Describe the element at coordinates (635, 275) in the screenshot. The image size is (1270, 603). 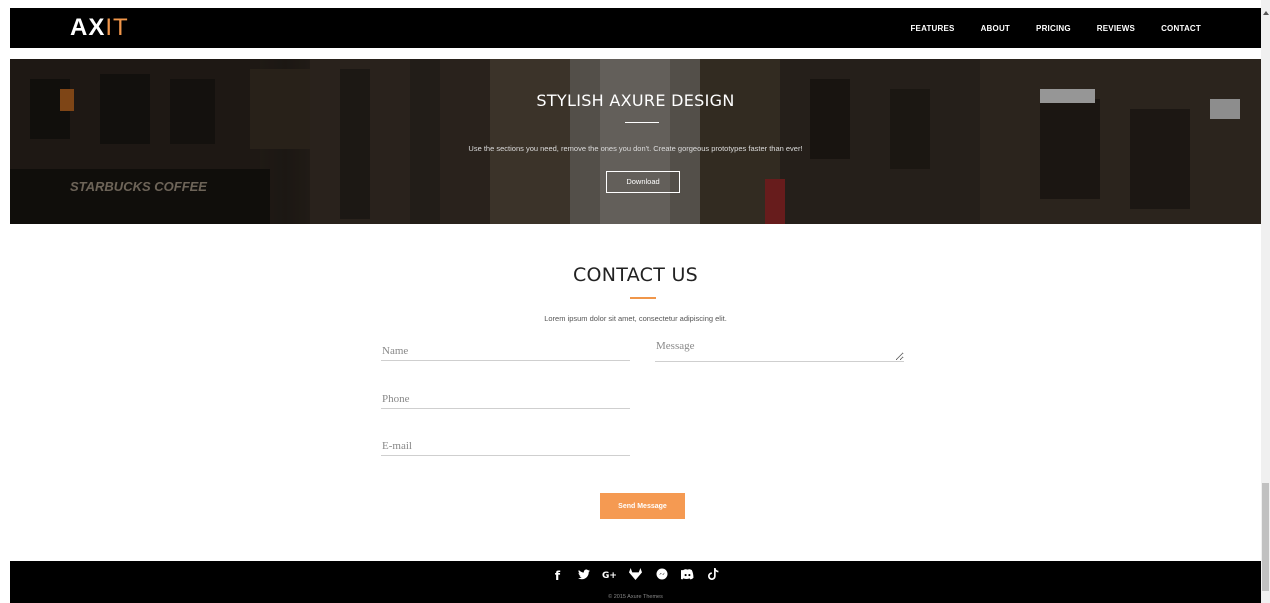
I see `contact-title: CONTACT US` at that location.